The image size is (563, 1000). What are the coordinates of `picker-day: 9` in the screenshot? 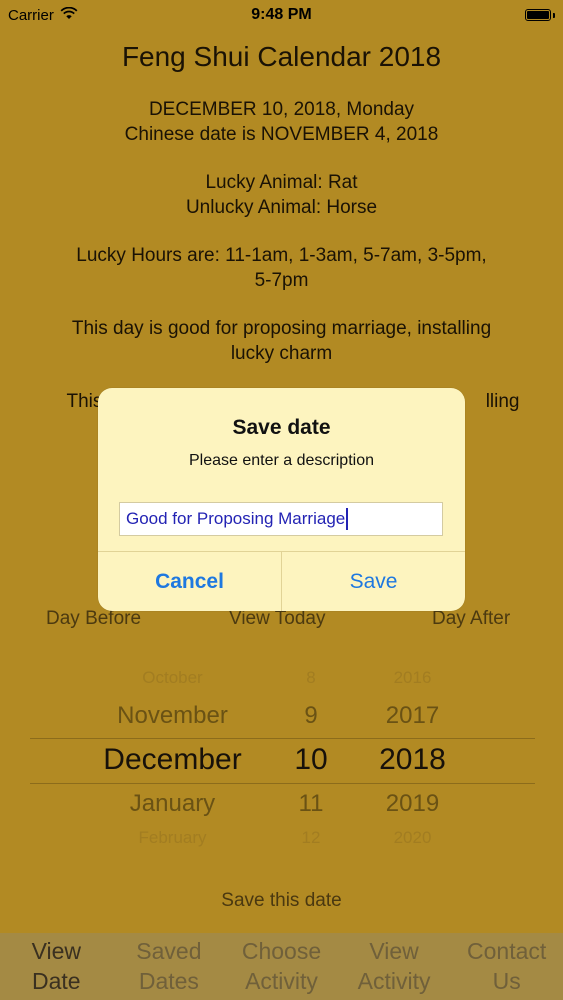 It's located at (311, 716).